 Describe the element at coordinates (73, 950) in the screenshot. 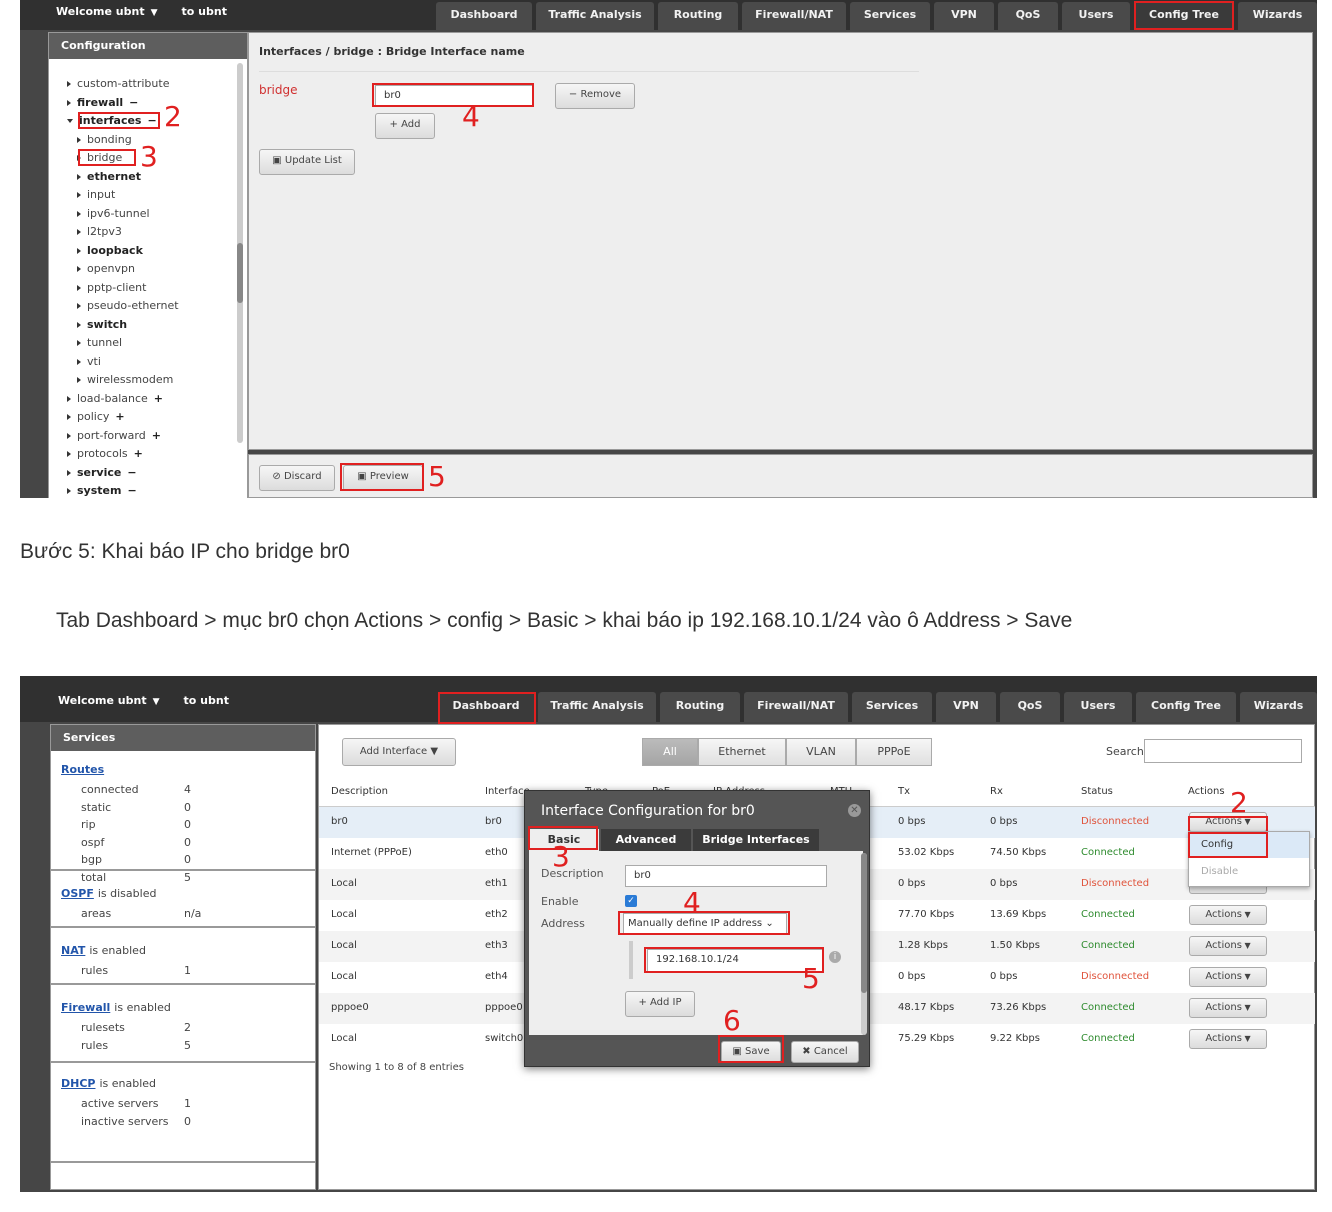

I see `nat-link: NAT` at that location.